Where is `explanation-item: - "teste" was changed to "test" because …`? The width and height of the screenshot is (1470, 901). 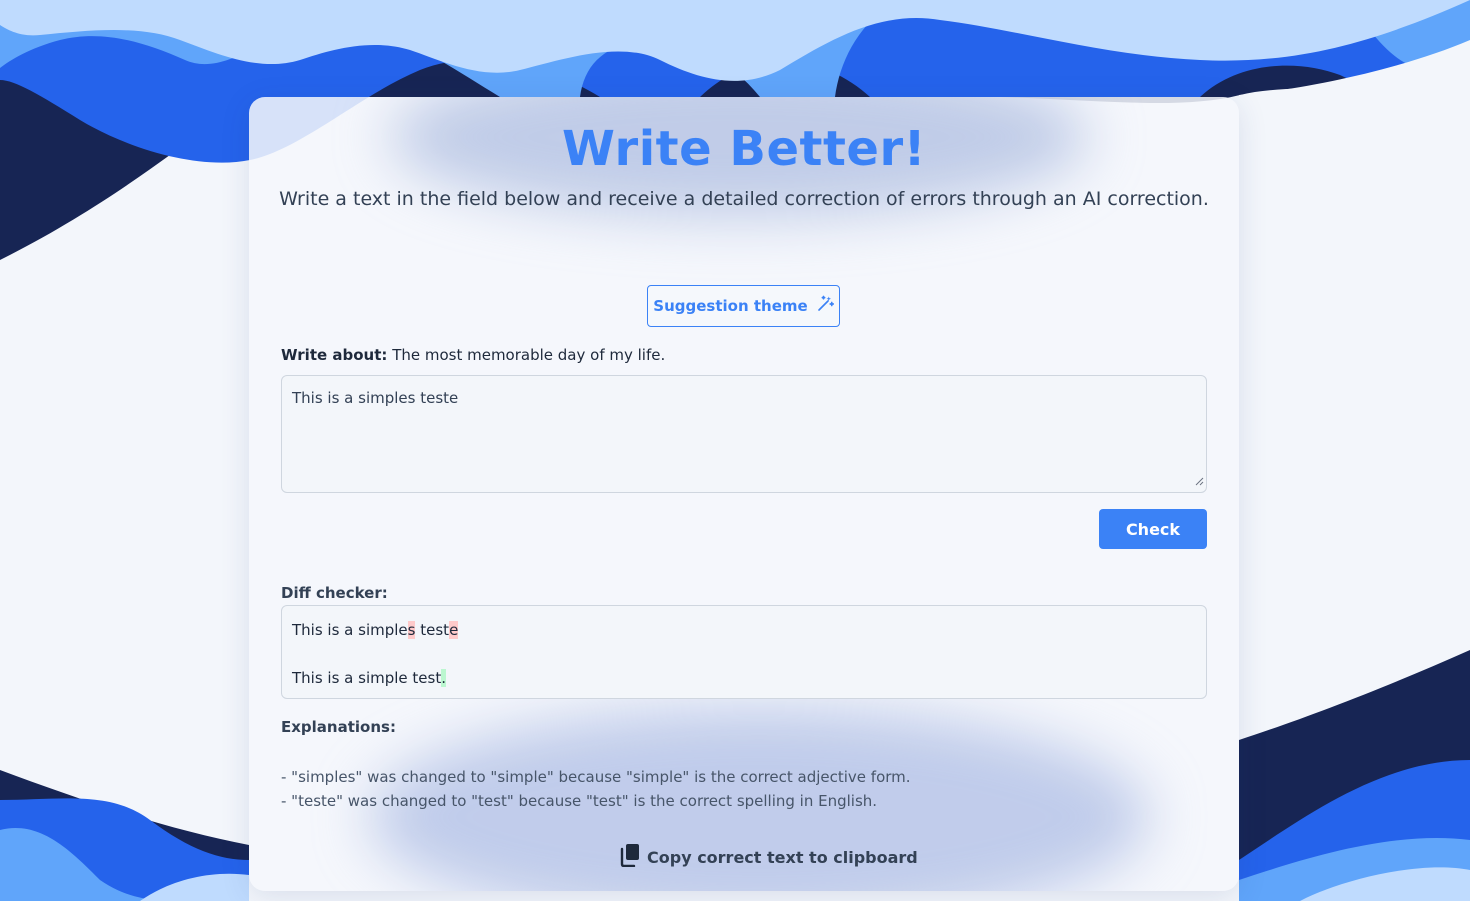 explanation-item: - "teste" was changed to "test" because … is located at coordinates (579, 801).